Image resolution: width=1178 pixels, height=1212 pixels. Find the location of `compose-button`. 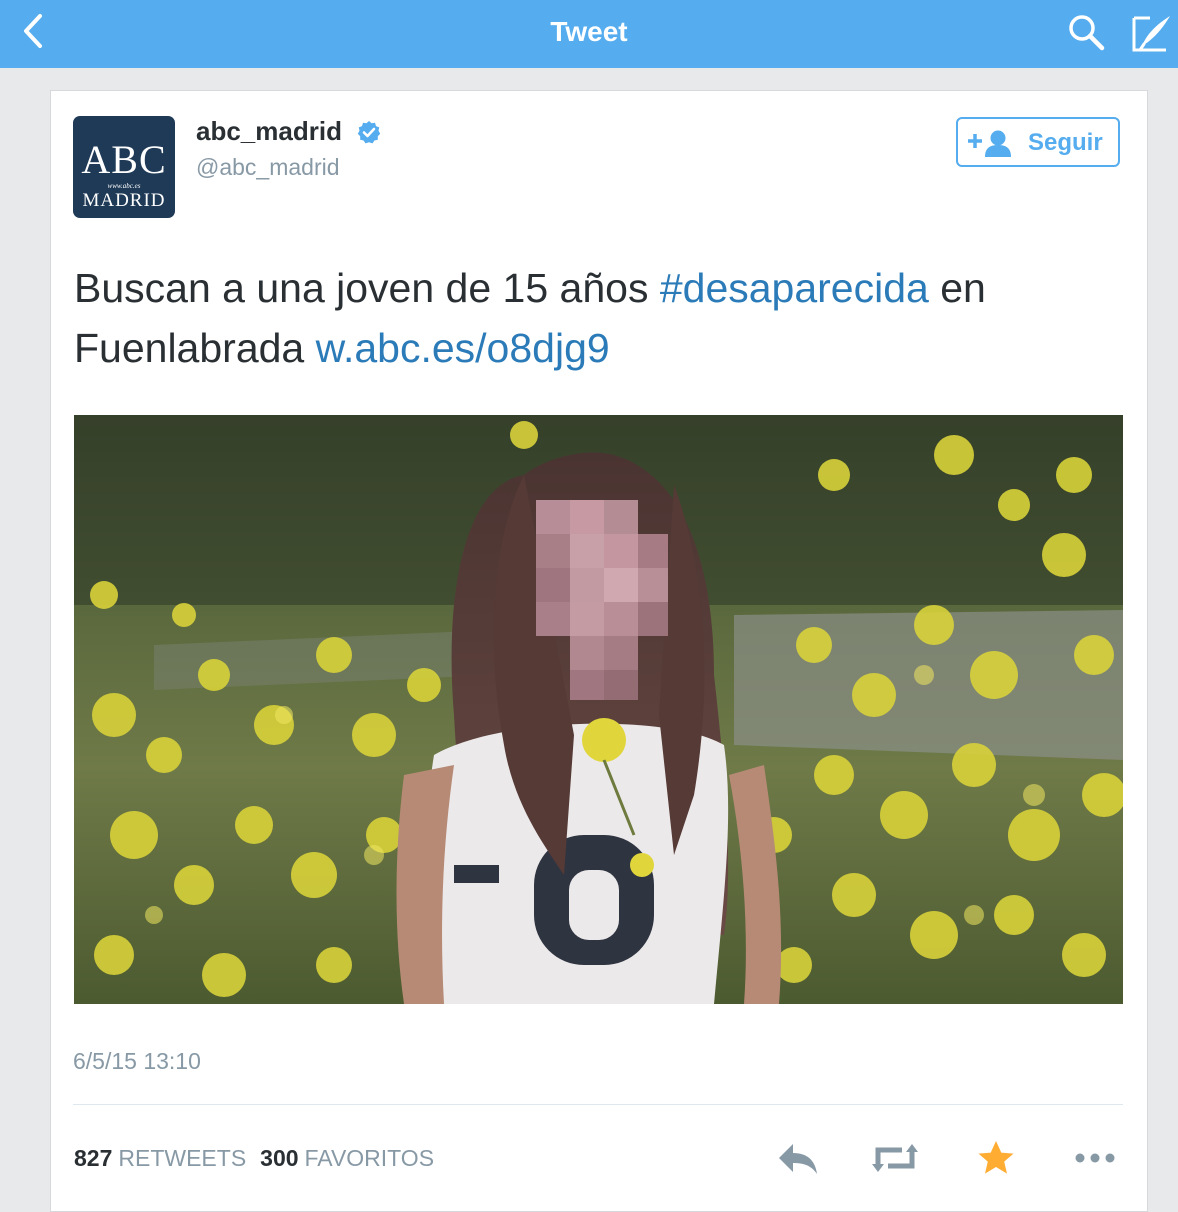

compose-button is located at coordinates (1152, 33).